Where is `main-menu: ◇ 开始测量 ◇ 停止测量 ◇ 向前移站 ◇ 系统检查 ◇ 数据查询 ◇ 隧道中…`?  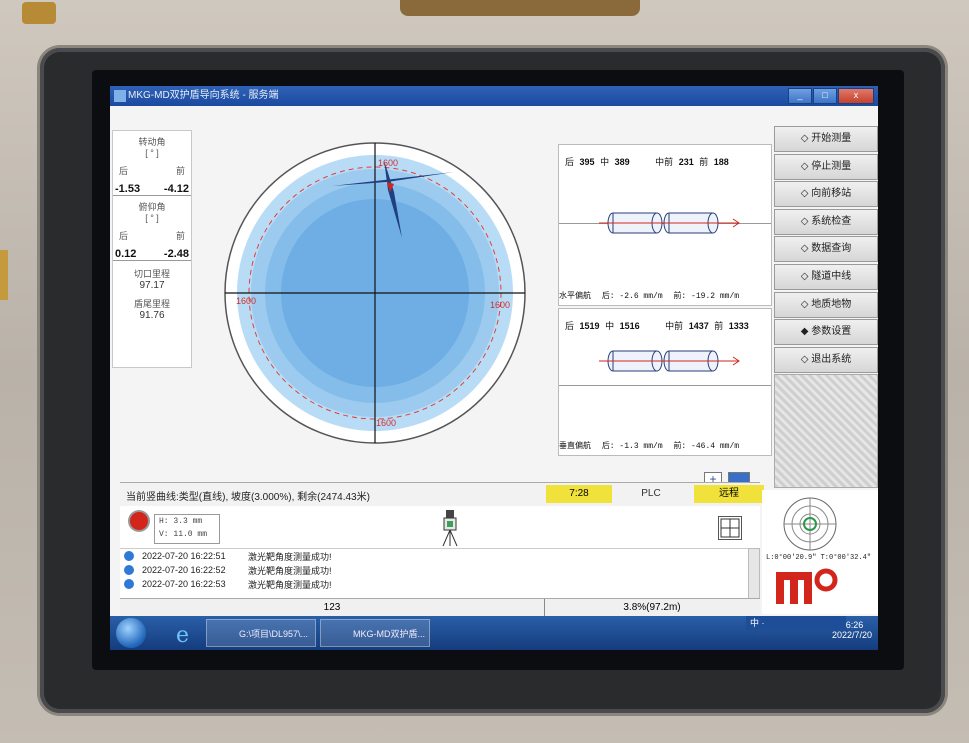
main-menu: ◇ 开始测量 ◇ 停止测量 ◇ 向前移站 ◇ 系统检查 ◇ 数据查询 ◇ 隧道中… is located at coordinates (826, 307).